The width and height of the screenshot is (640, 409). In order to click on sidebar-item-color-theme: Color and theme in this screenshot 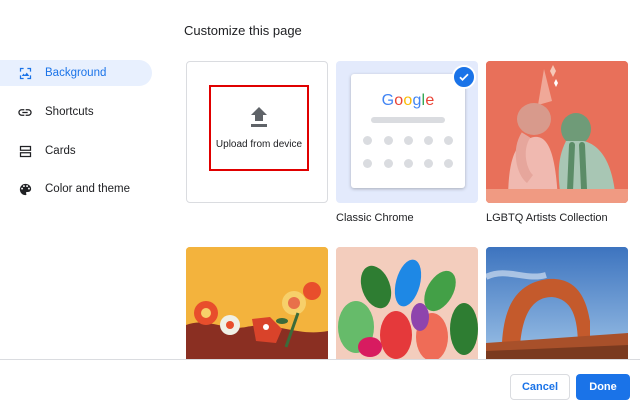, I will do `click(76, 189)`.